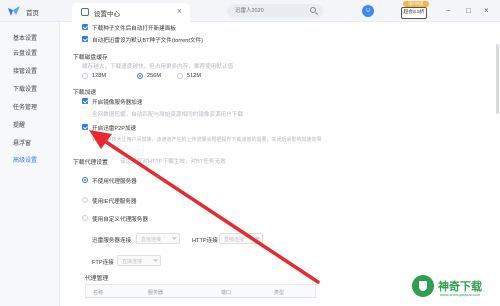 The height and width of the screenshot is (306, 500). What do you see at coordinates (25, 70) in the screenshot?
I see `sidebar-item-takeover: 接管设置` at bounding box center [25, 70].